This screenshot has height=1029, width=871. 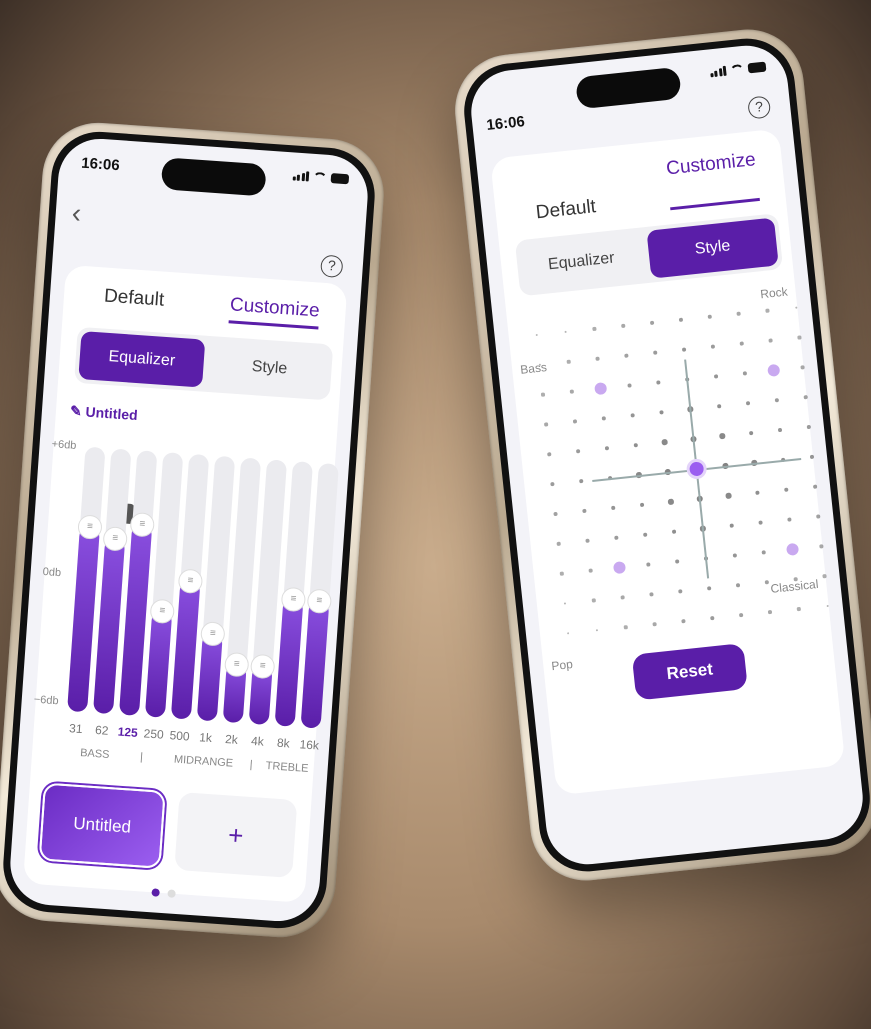 I want to click on tab-customize: Customize, so click(x=712, y=180).